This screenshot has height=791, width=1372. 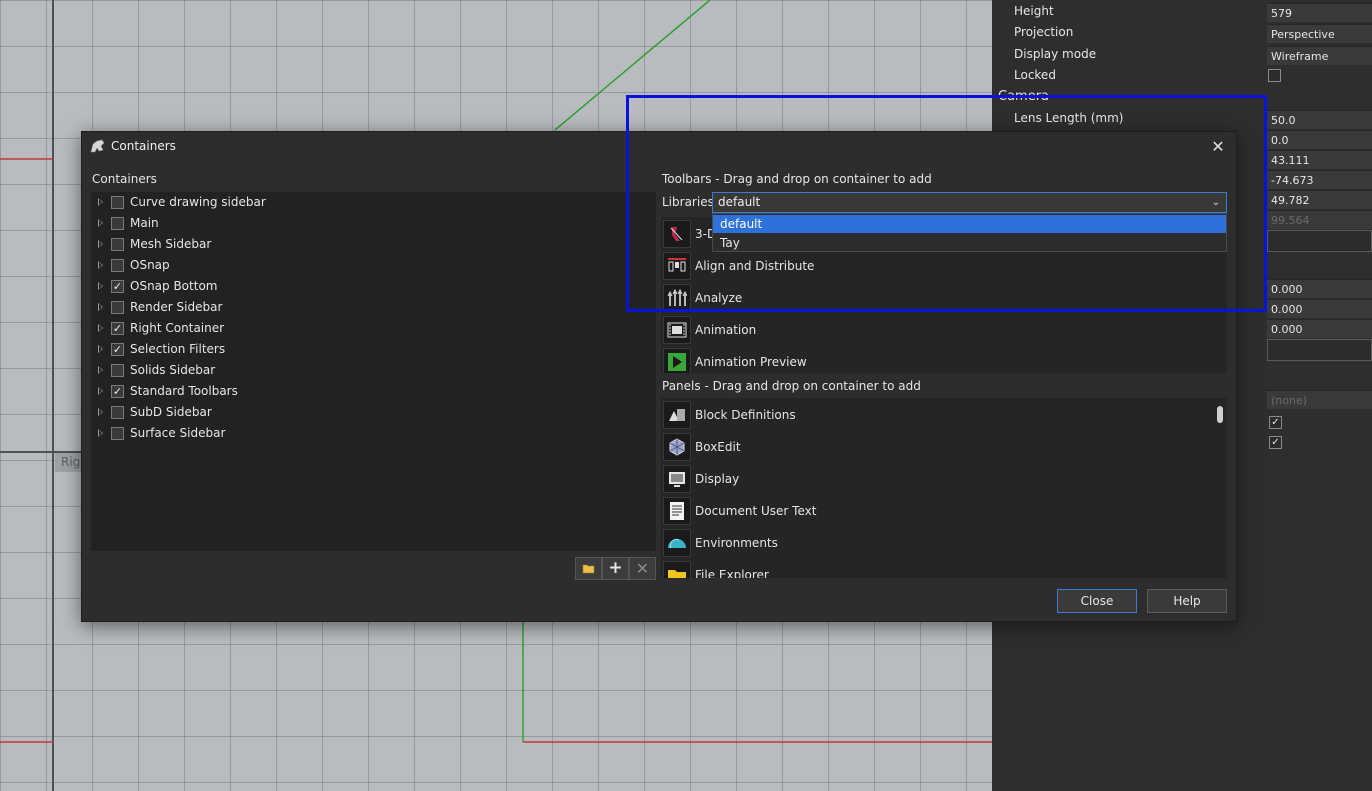 I want to click on containers-header: Containers, so click(x=124, y=179).